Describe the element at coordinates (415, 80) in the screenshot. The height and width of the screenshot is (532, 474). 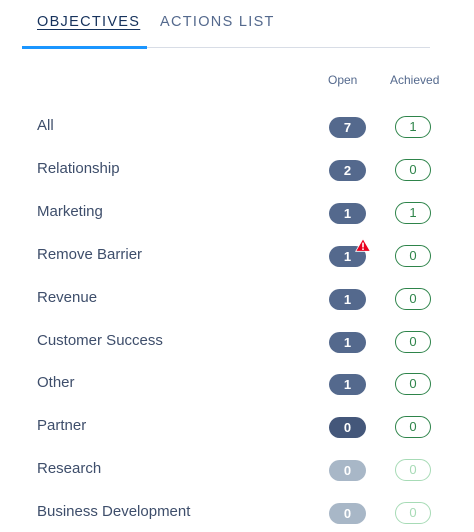
I see `column-header-achieved: Achieved` at that location.